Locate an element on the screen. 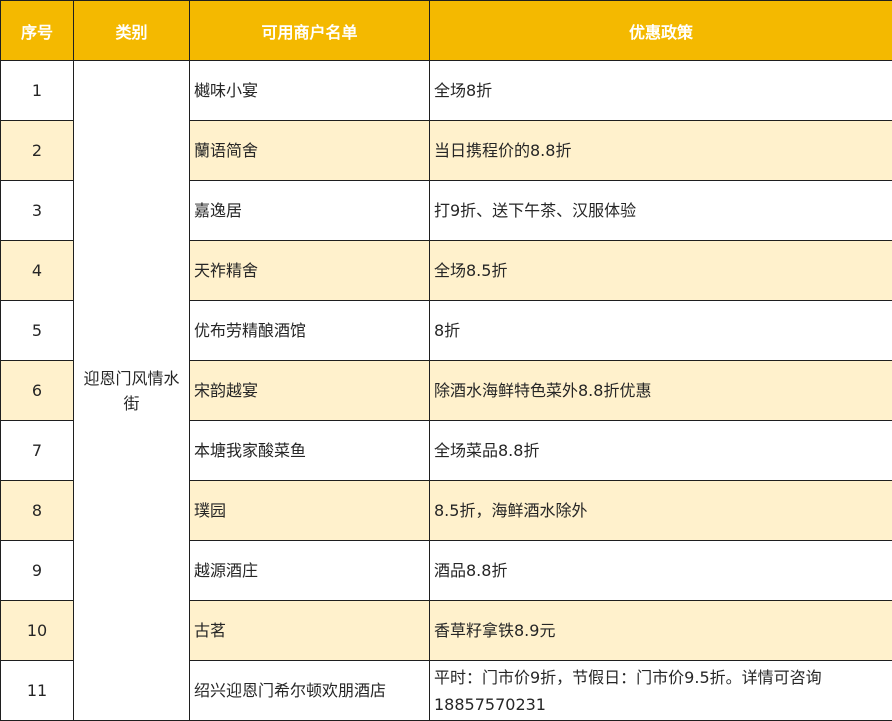 The width and height of the screenshot is (892, 721). discount-policy: 当日携程价的8.8折 is located at coordinates (660, 150).